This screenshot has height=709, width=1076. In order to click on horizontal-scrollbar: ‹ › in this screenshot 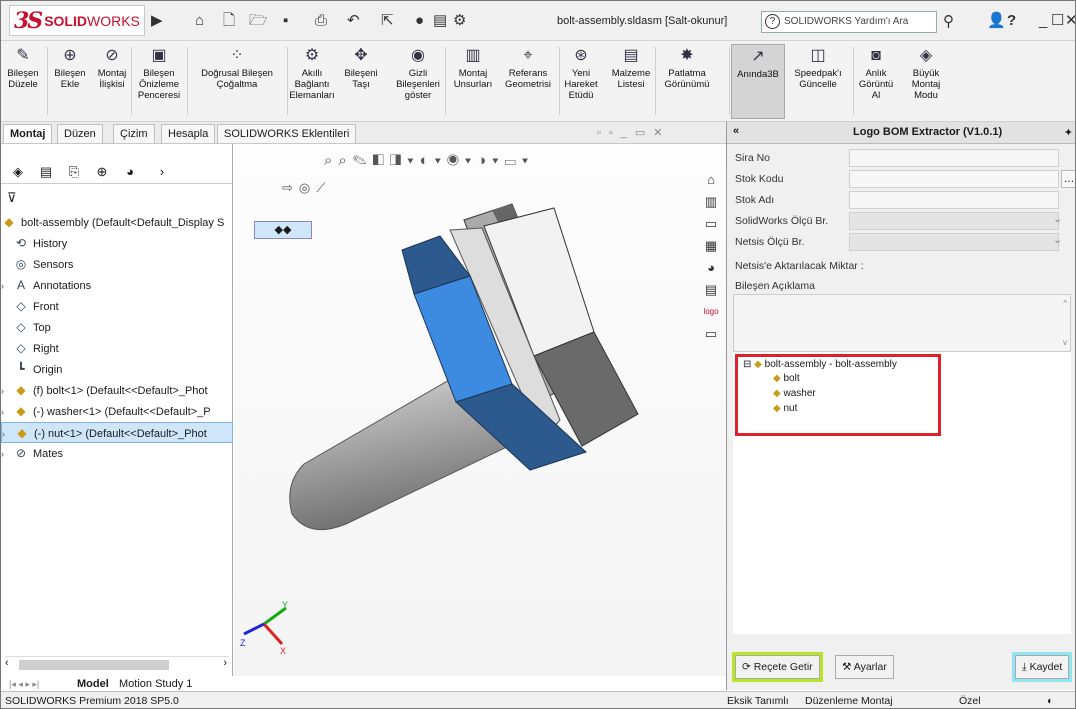, I will do `click(117, 664)`.